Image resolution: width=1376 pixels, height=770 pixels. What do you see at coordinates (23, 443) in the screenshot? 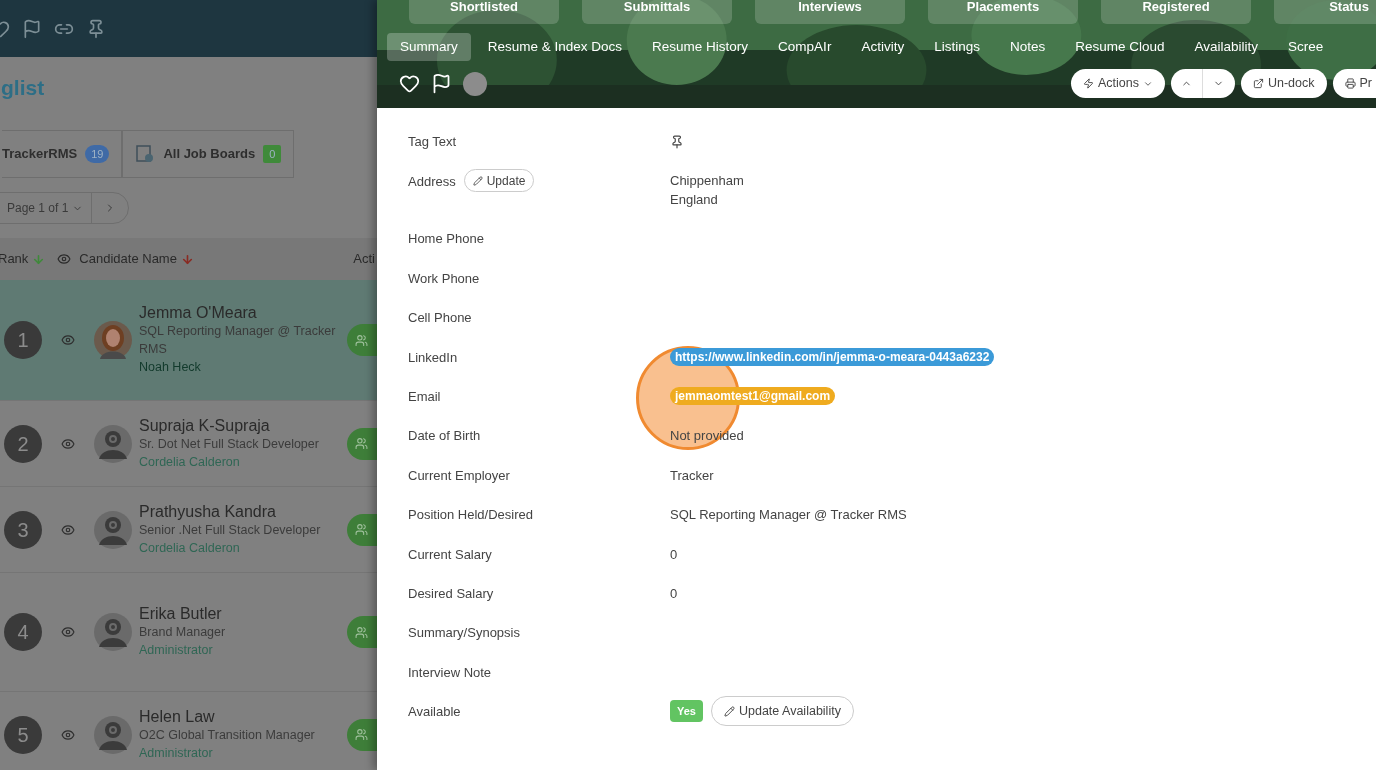
I see `rank-badge: 2` at bounding box center [23, 443].